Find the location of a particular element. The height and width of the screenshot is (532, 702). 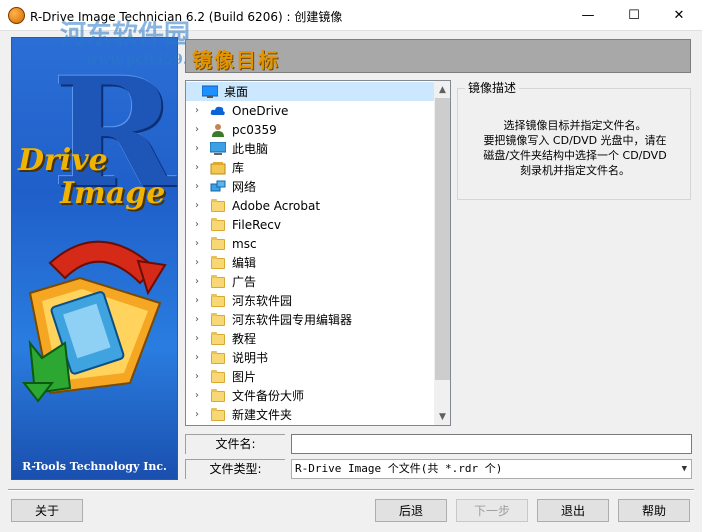

tree-item: › pc0359 is located at coordinates (310, 129).